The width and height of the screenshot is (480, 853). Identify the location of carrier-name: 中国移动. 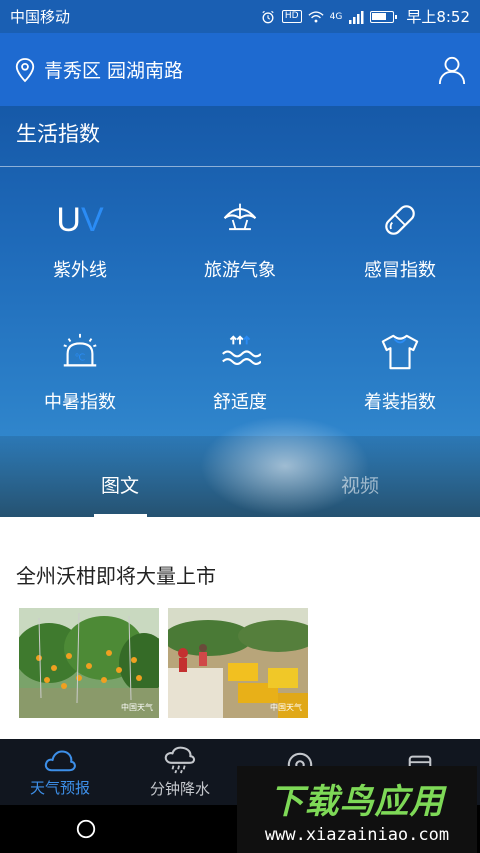
(40, 17).